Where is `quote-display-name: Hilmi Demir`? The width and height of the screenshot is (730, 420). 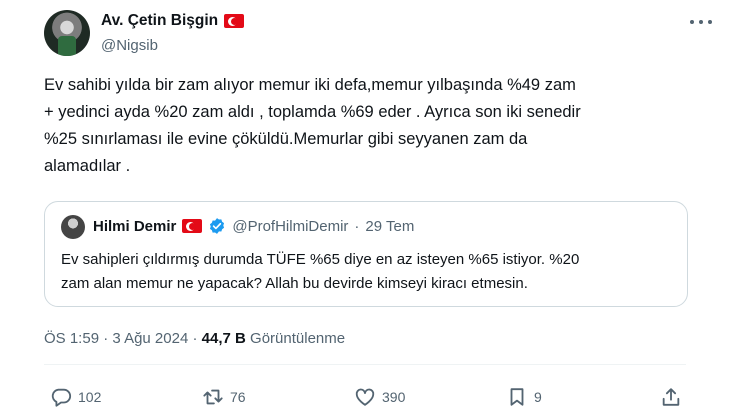
quote-display-name: Hilmi Demir is located at coordinates (135, 226).